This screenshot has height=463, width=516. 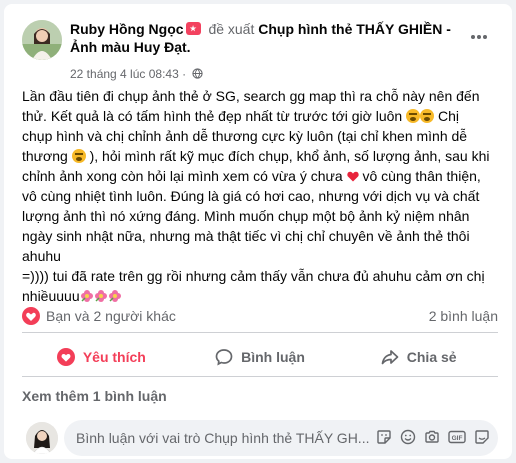 I want to click on emoji-icon, so click(x=408, y=437).